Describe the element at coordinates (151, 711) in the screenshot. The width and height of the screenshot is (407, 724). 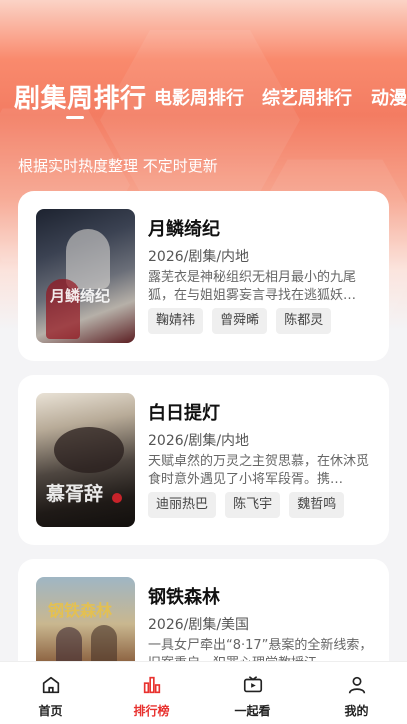
I see `tabbar-label: 排行榜` at that location.